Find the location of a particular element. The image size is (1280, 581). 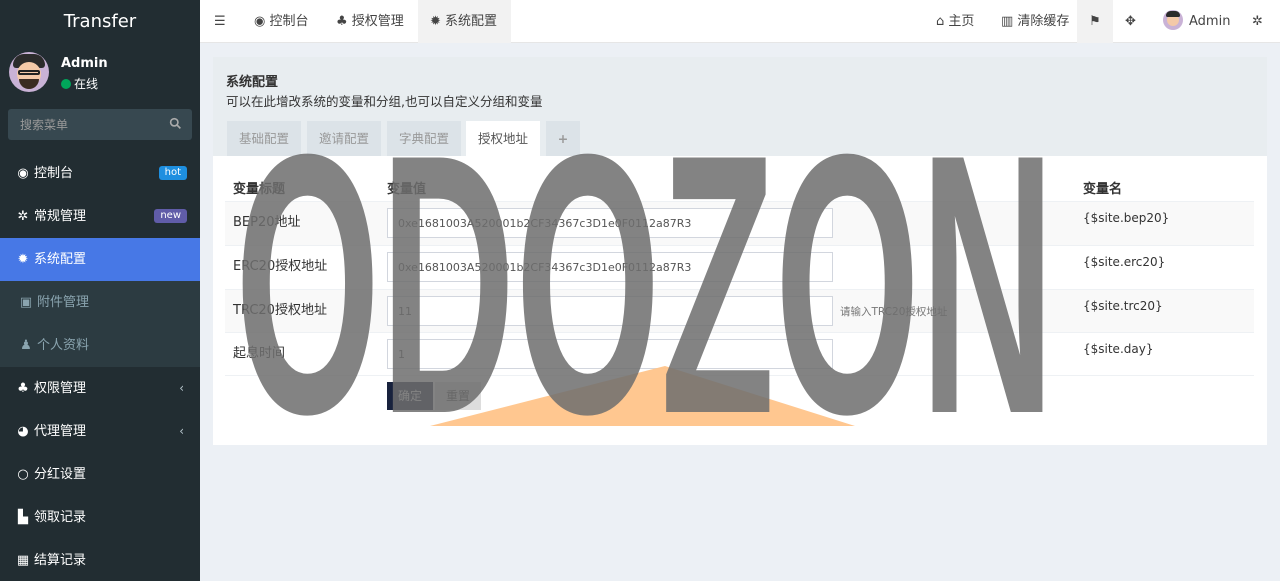

user-status: 在线 is located at coordinates (79, 83).